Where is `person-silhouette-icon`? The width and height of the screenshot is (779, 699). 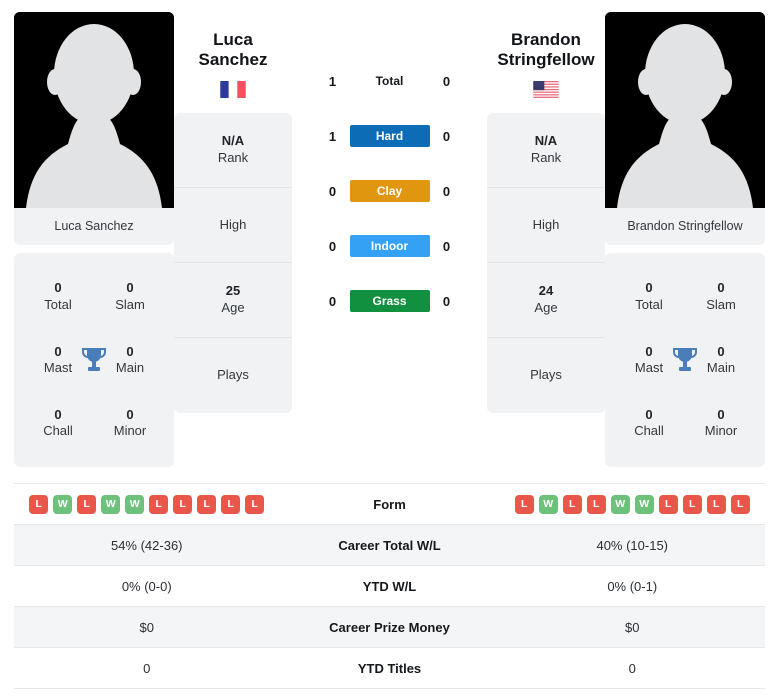
person-silhouette-icon is located at coordinates (685, 110).